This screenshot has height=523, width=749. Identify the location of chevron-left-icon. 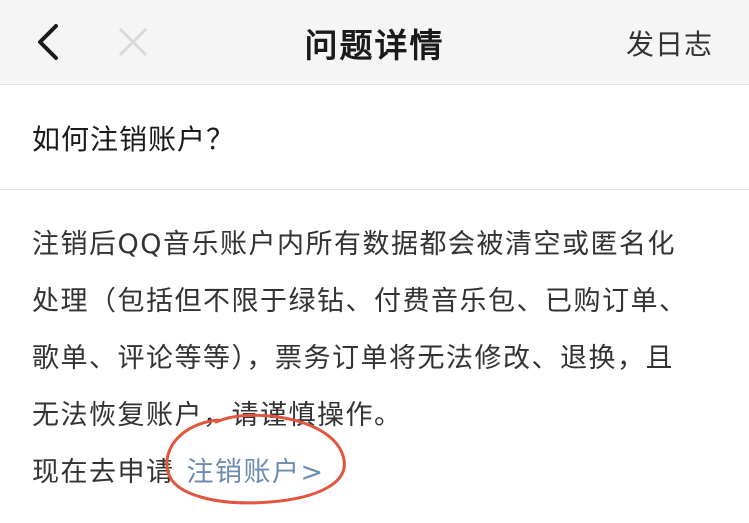
(48, 42).